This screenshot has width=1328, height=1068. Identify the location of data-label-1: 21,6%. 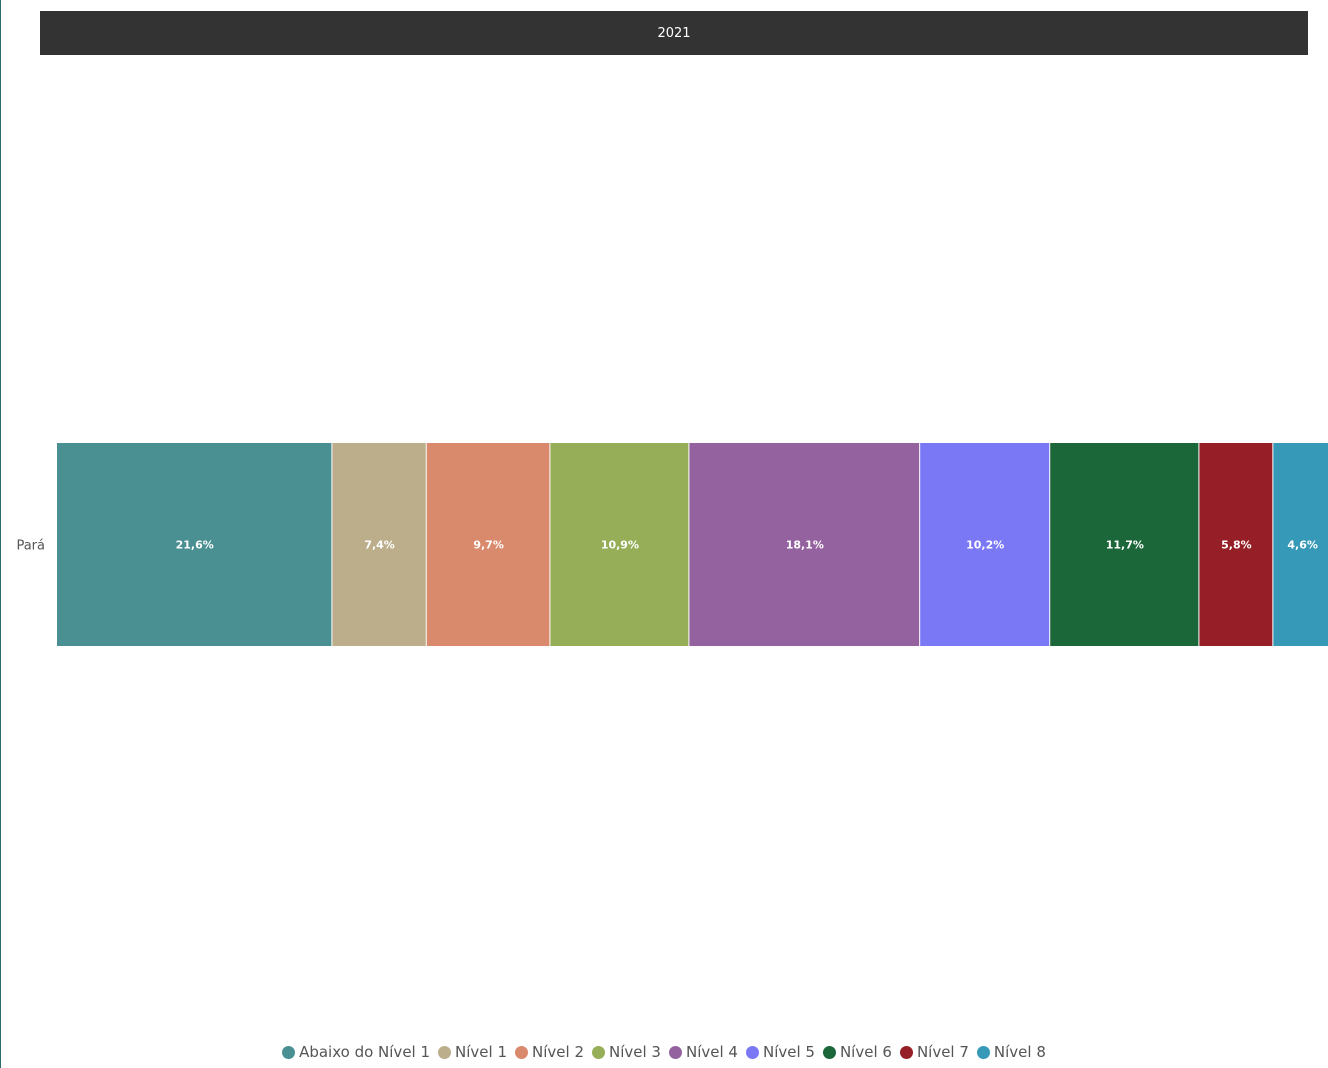
(195, 545).